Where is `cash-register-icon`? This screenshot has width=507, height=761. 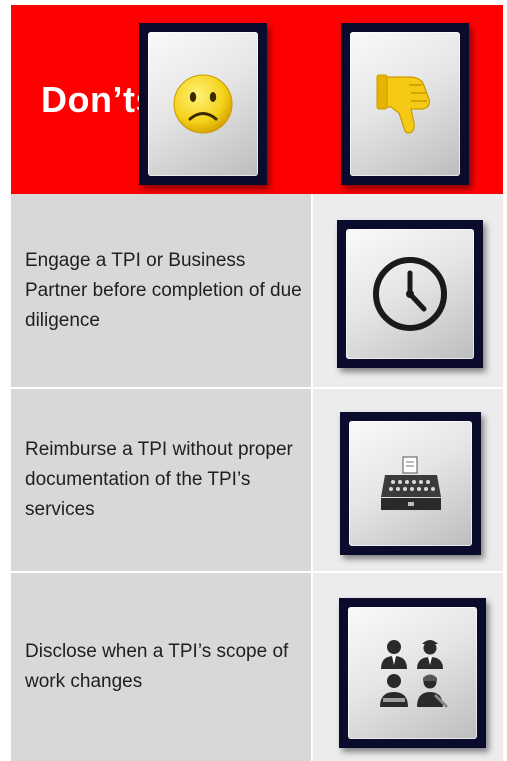 cash-register-icon is located at coordinates (410, 483).